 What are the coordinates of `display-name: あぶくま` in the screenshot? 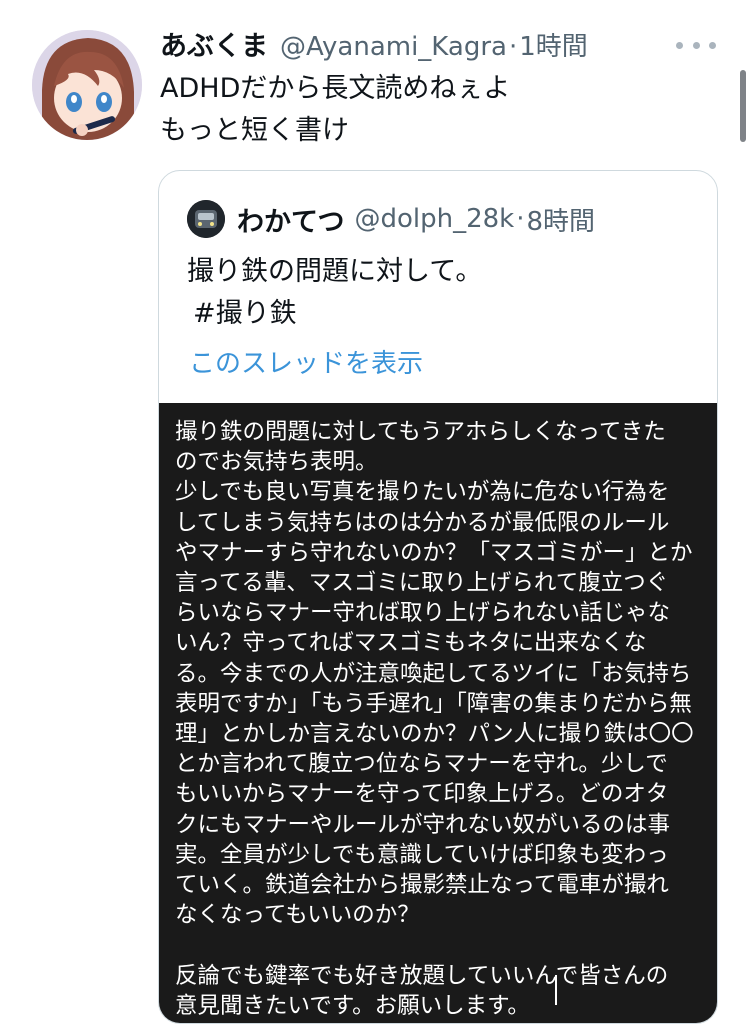 It's located at (214, 43).